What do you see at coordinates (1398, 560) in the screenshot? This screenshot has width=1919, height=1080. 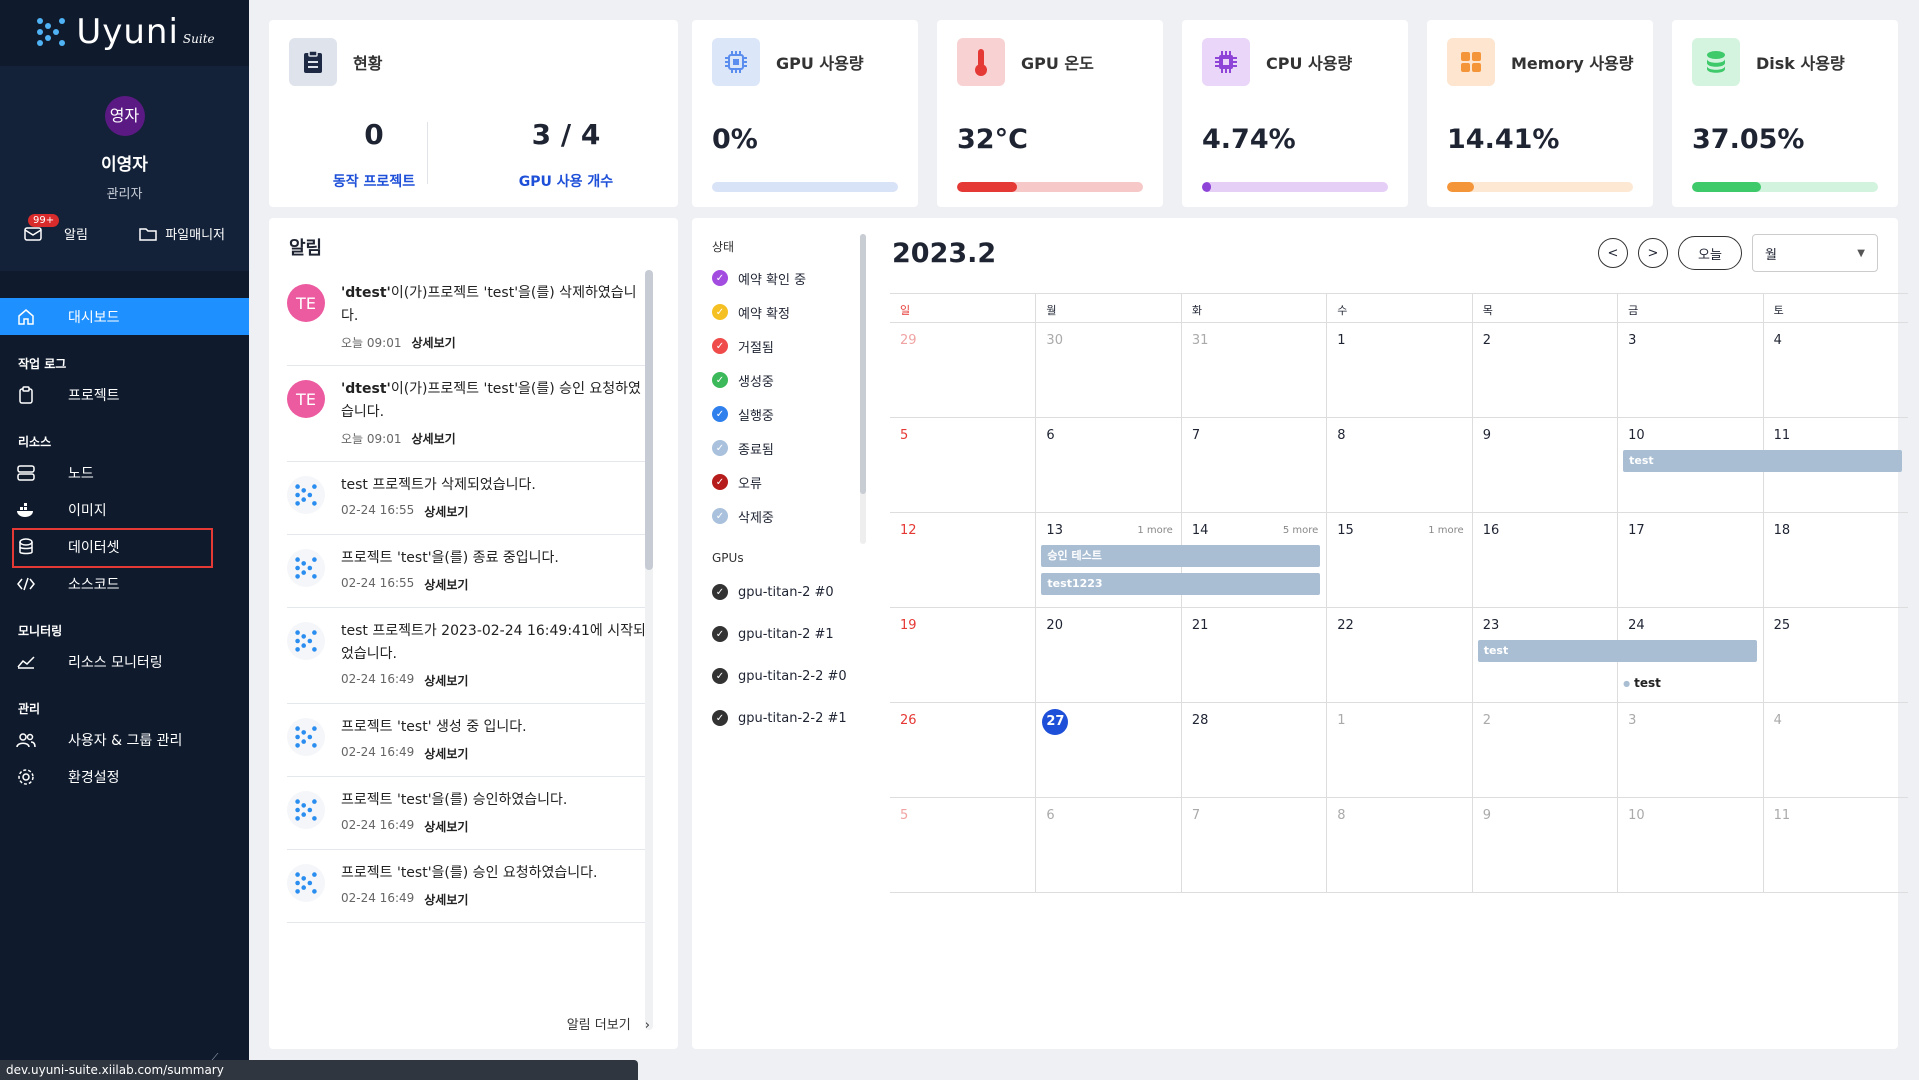 I see `calendar-day: 15 1 more` at bounding box center [1398, 560].